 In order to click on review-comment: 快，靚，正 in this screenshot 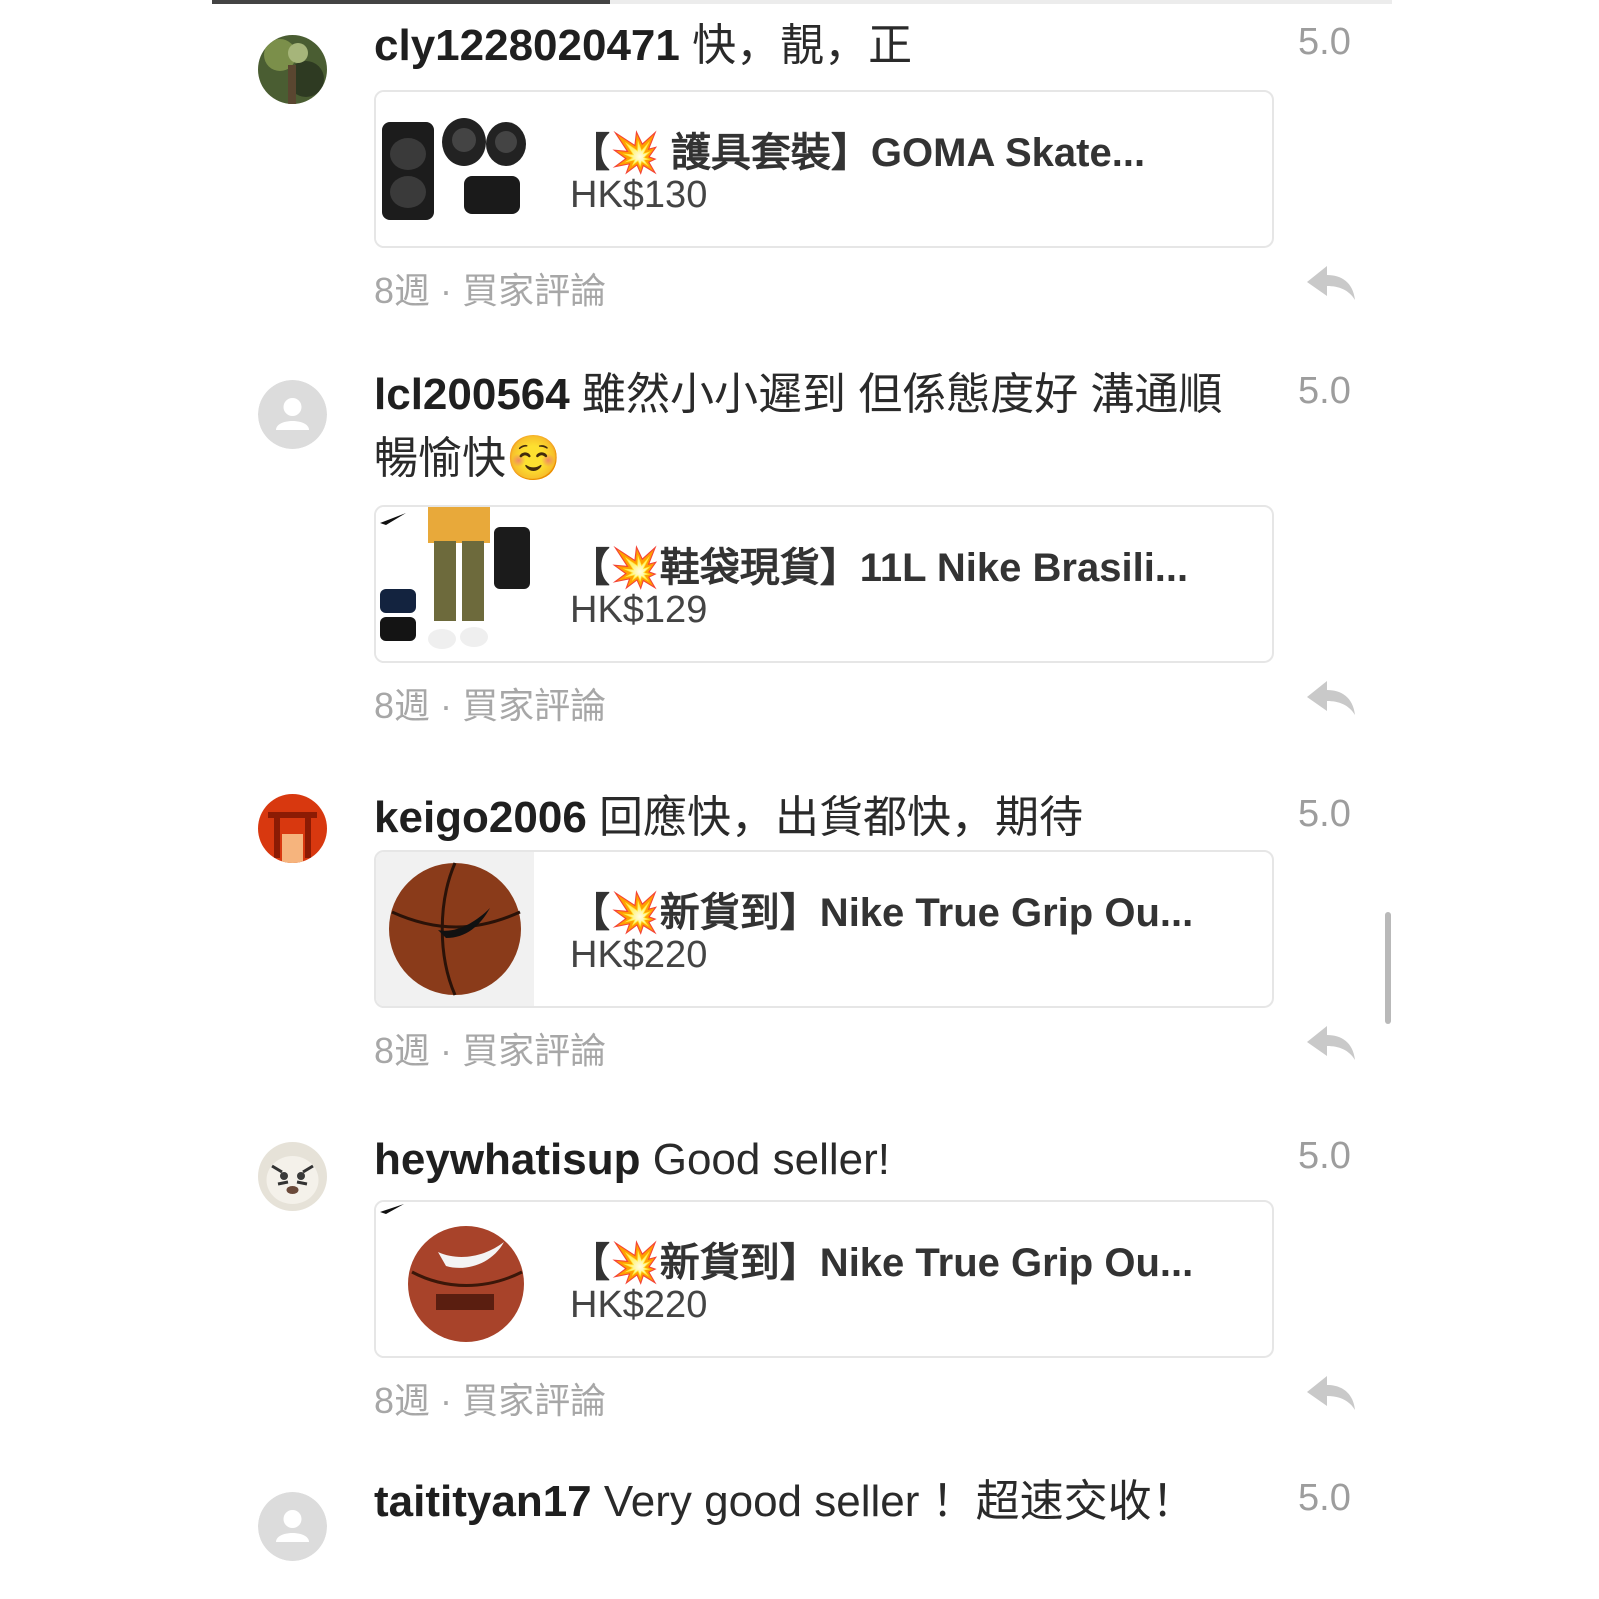, I will do `click(802, 45)`.